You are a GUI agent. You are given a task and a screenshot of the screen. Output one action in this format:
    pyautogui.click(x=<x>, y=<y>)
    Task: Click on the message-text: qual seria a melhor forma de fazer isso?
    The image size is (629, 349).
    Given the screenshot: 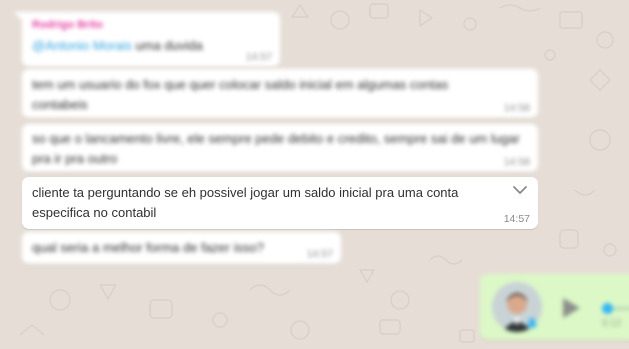 What is the action you would take?
    pyautogui.click(x=148, y=247)
    